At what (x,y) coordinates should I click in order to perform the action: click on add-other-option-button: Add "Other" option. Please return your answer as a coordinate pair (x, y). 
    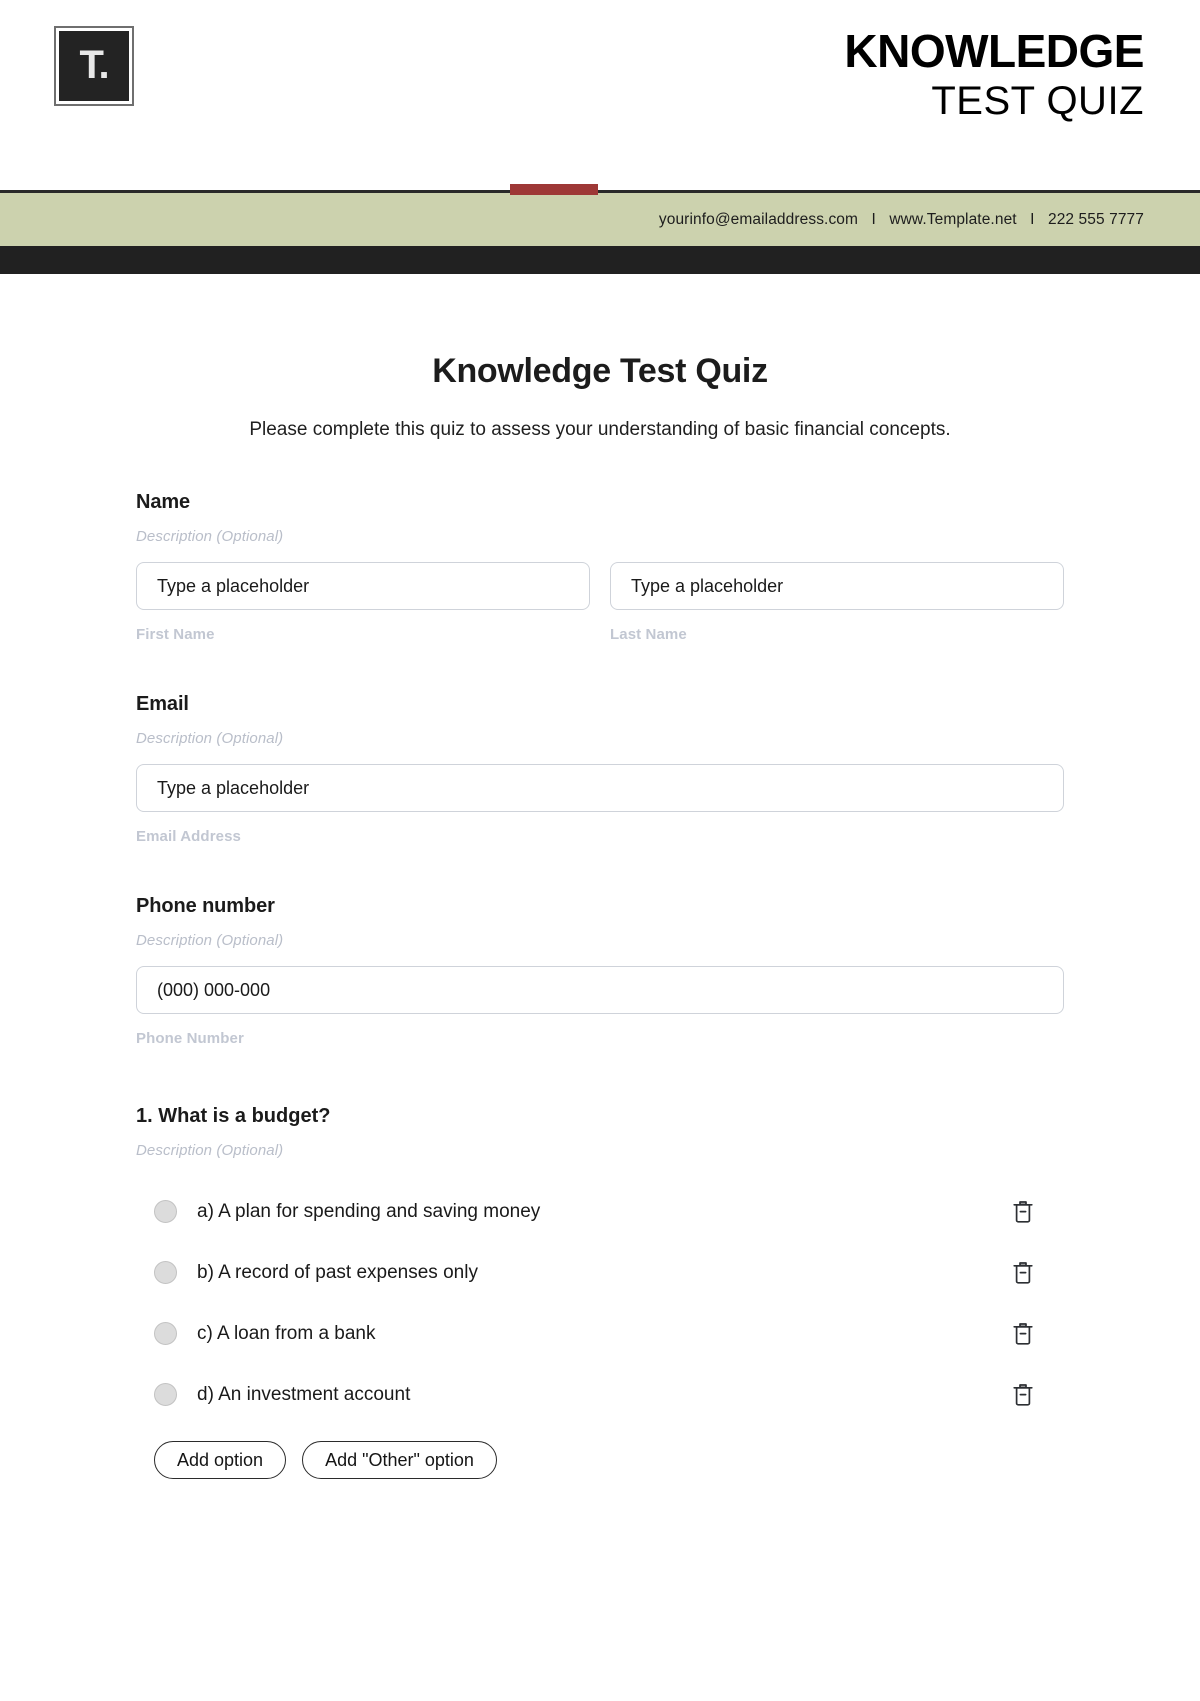
    Looking at the image, I should click on (399, 1460).